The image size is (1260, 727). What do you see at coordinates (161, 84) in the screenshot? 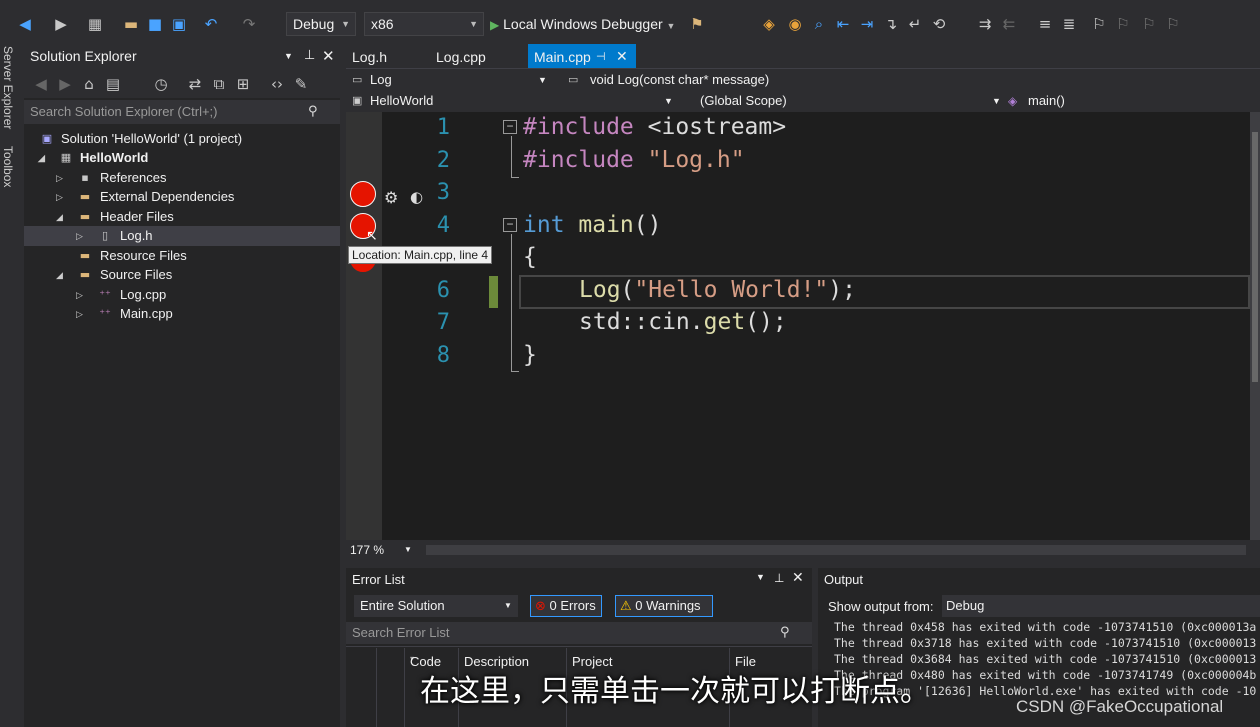
I see `pending-changes-icon: ◷` at bounding box center [161, 84].